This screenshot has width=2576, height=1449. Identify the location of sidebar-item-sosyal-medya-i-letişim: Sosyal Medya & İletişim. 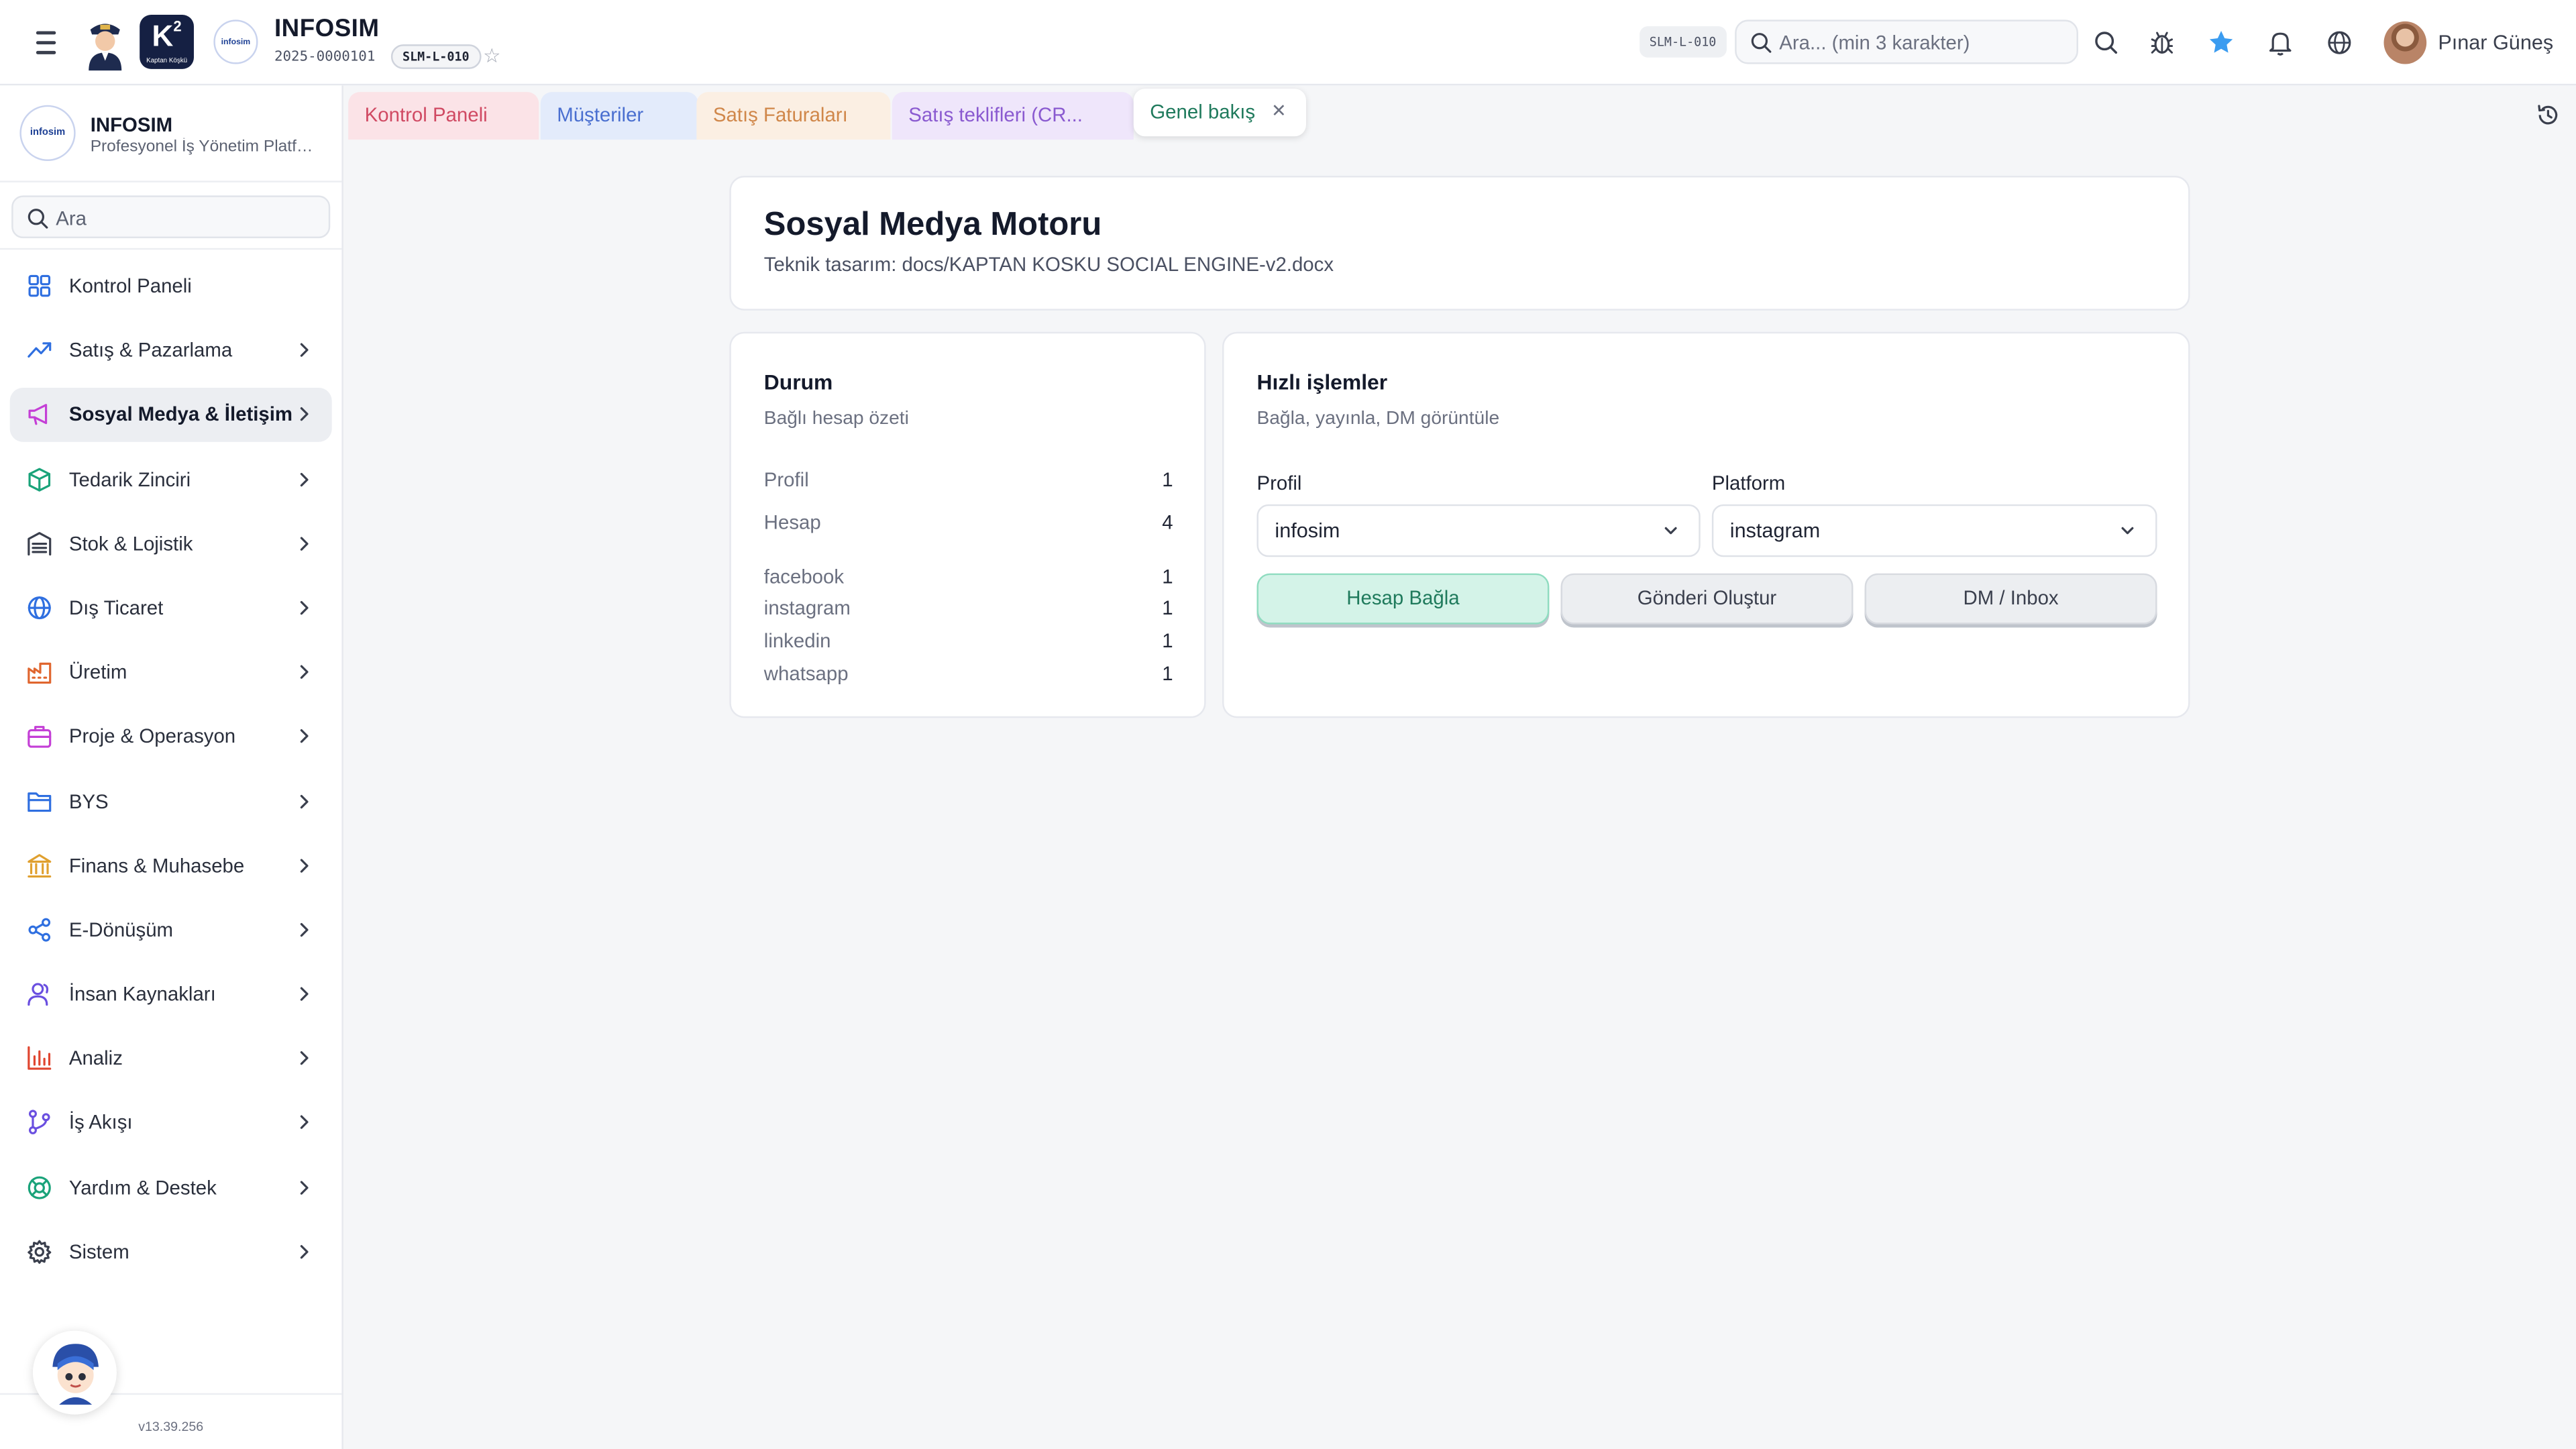
(170, 415).